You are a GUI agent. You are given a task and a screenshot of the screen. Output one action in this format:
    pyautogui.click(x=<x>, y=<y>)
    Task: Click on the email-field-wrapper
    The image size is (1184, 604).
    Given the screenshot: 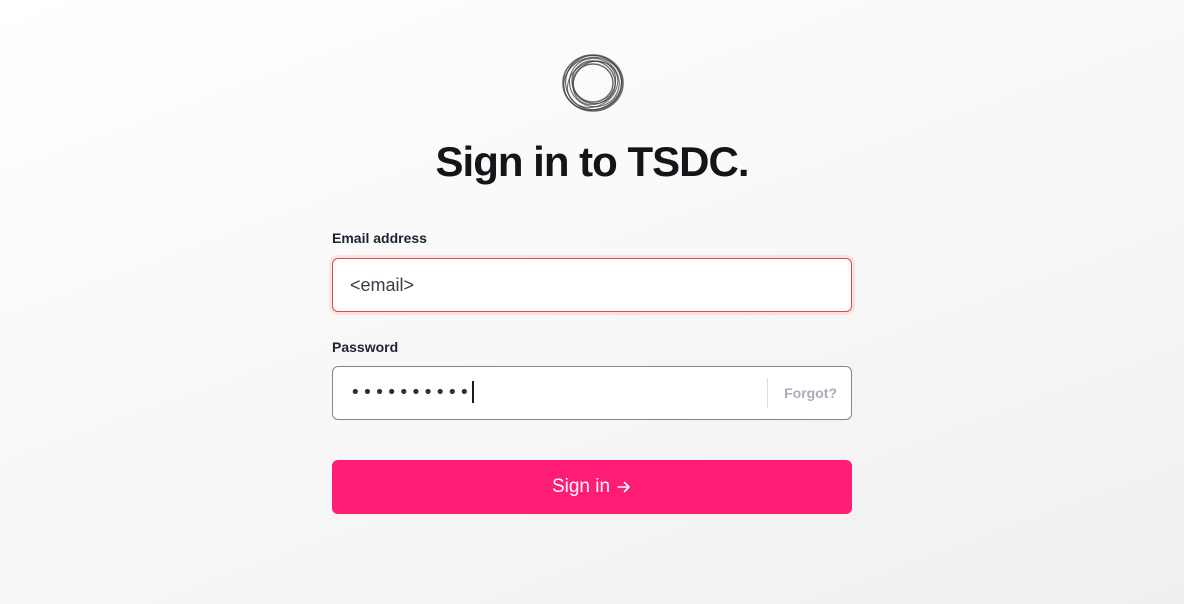 What is the action you would take?
    pyautogui.click(x=592, y=285)
    